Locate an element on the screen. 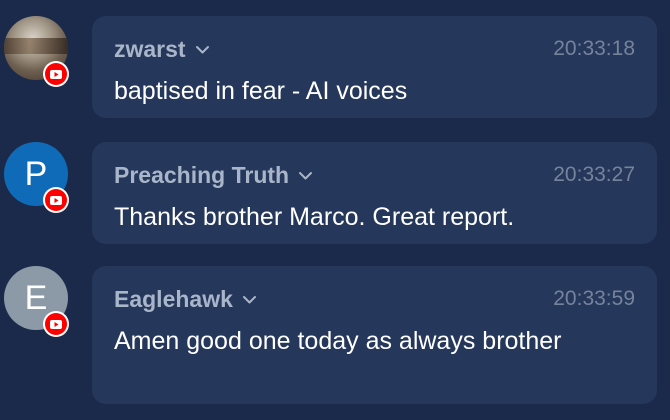 Image resolution: width=670 pixels, height=420 pixels. author-label: Eaglehawk is located at coordinates (173, 299).